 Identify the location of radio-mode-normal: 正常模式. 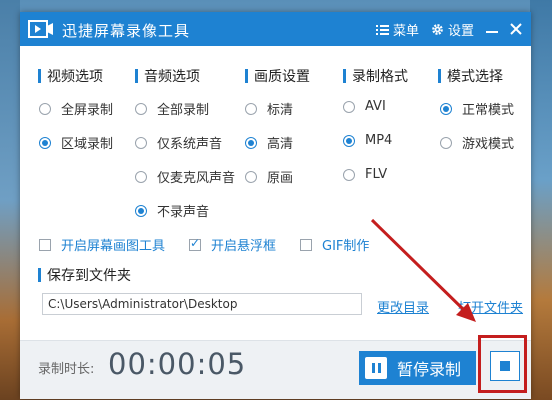
(477, 108).